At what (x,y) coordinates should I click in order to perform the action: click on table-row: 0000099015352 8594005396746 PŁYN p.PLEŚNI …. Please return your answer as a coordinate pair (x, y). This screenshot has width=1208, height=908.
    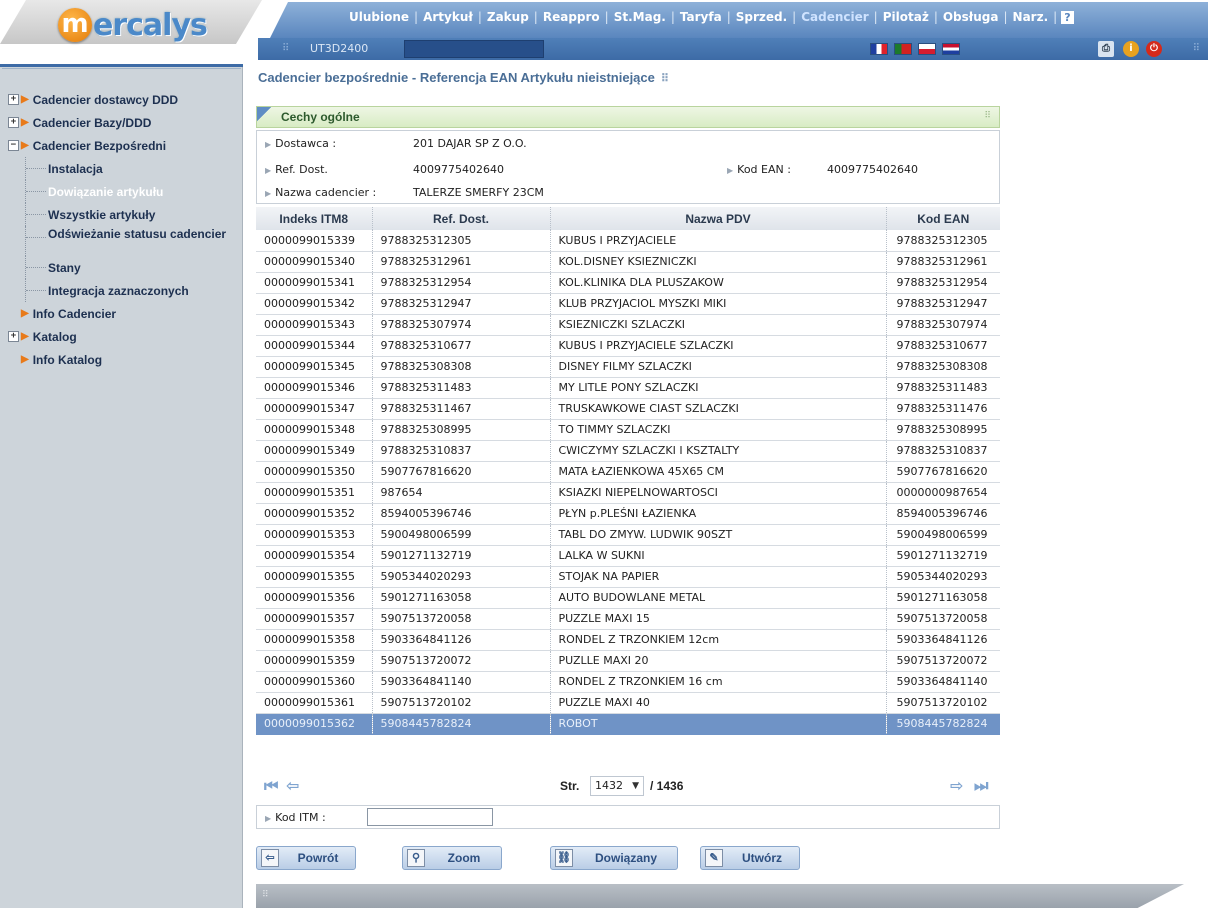
    Looking at the image, I should click on (628, 514).